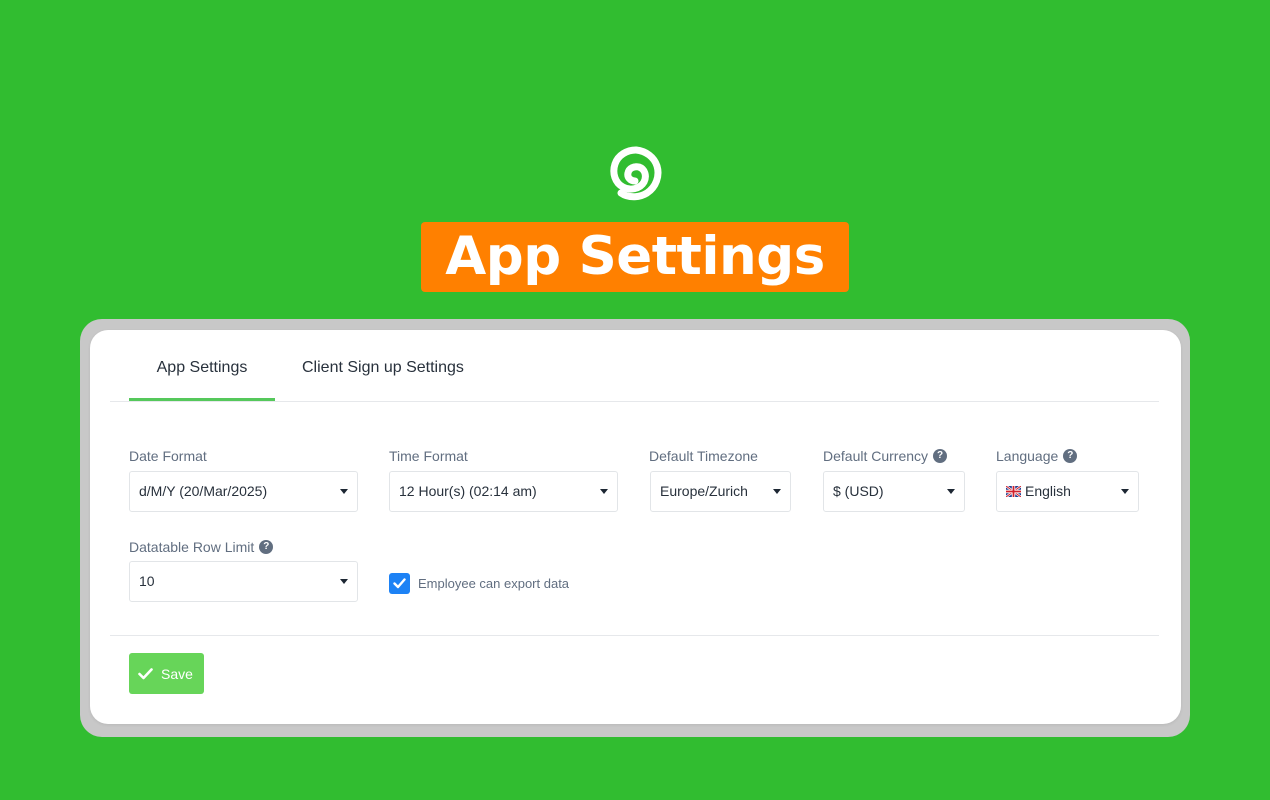  Describe the element at coordinates (428, 456) in the screenshot. I see `time-format-label: Time Format` at that location.